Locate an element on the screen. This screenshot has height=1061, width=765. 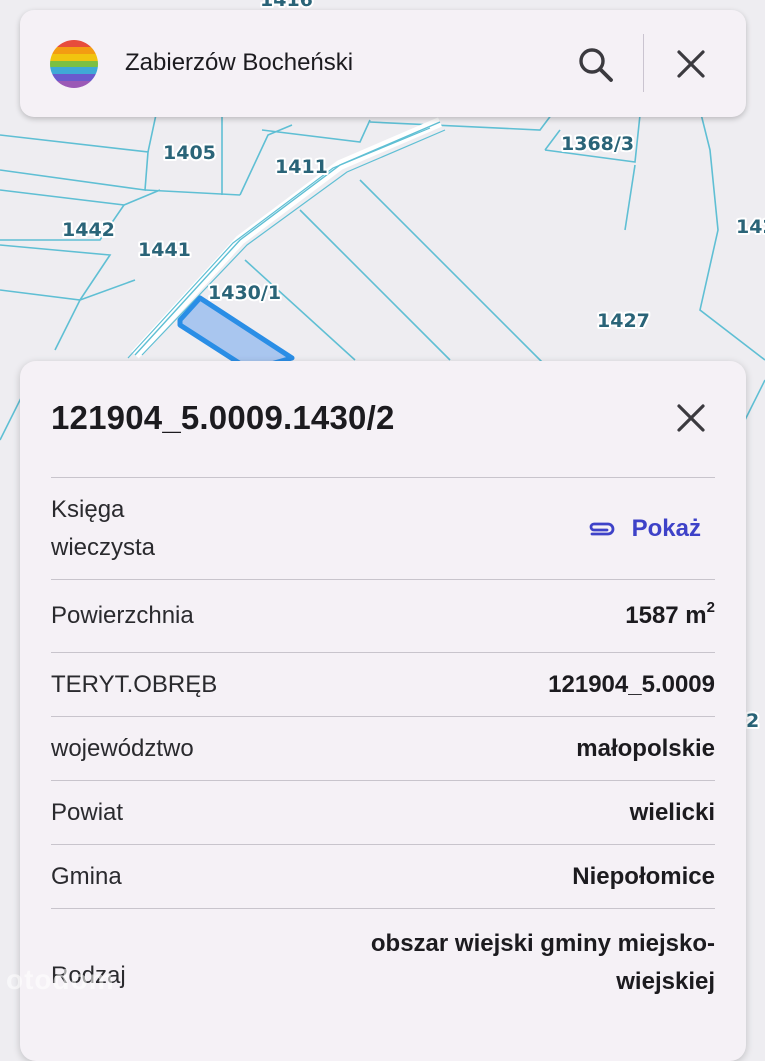
row-label: Gmina is located at coordinates (86, 876).